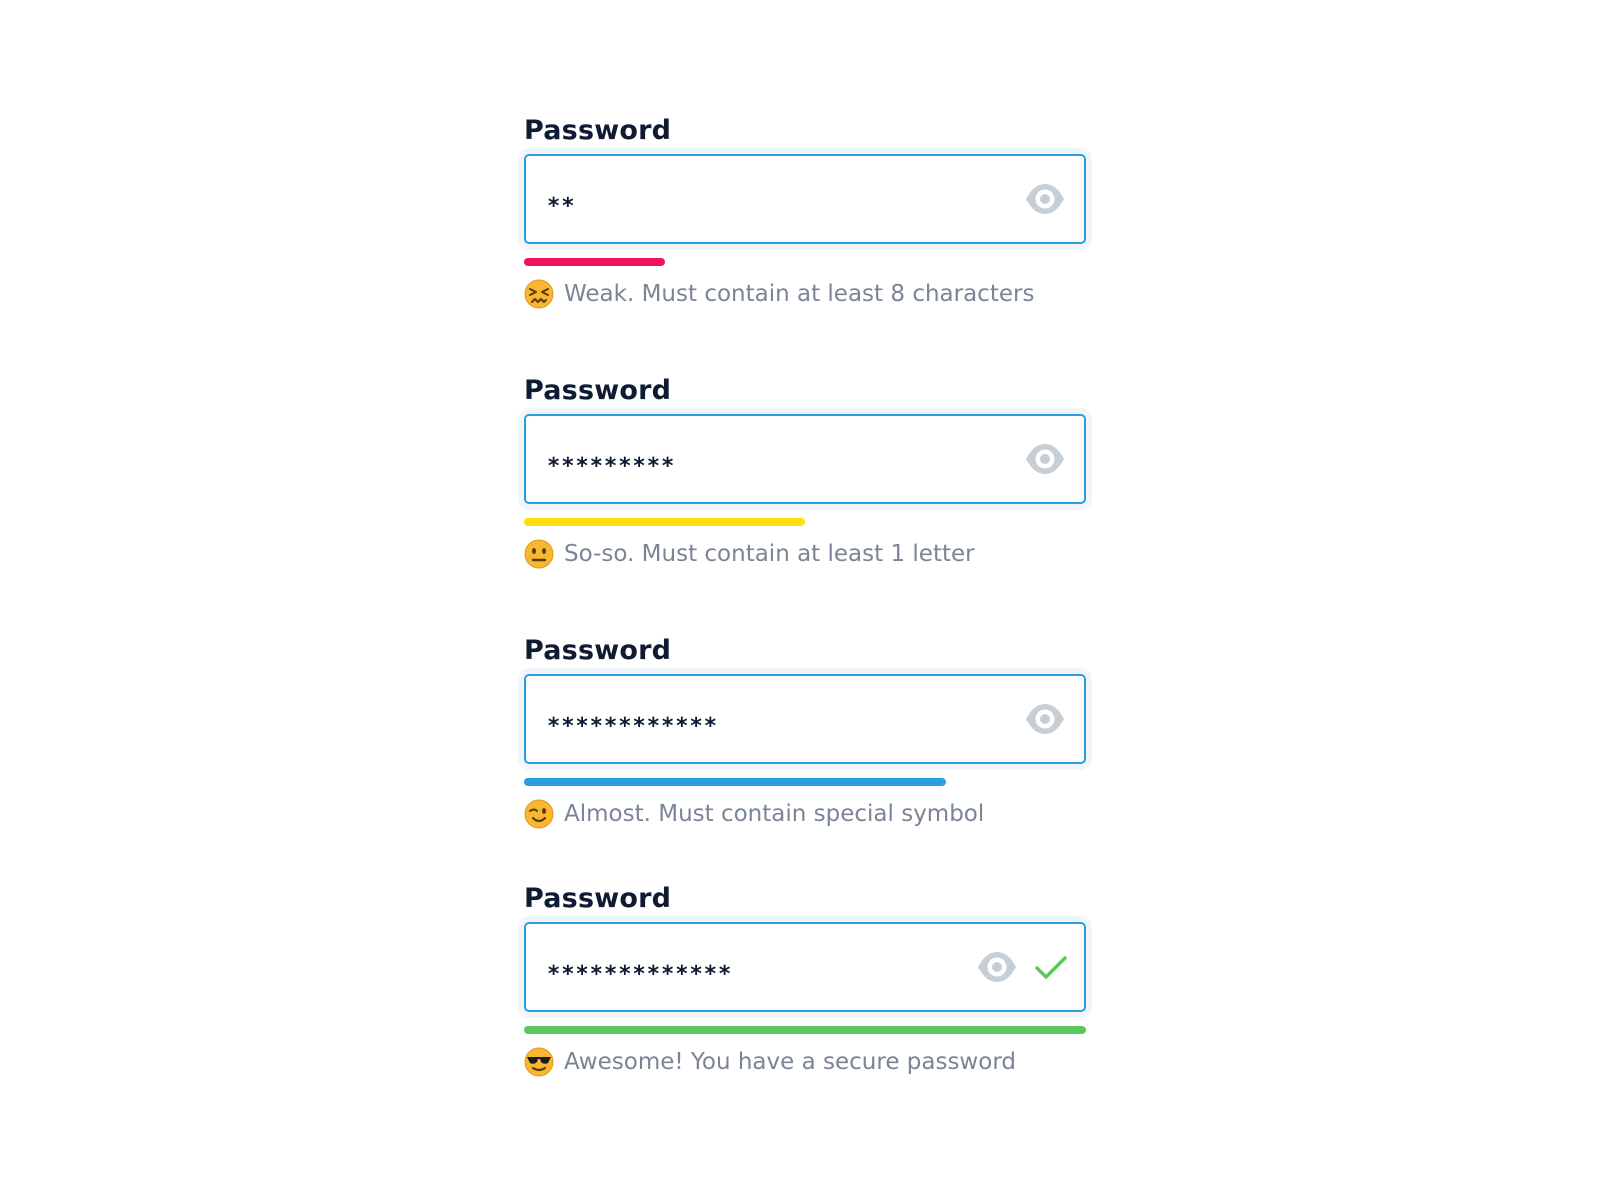 The width and height of the screenshot is (1600, 1200). I want to click on checkmark-icon, so click(1051, 967).